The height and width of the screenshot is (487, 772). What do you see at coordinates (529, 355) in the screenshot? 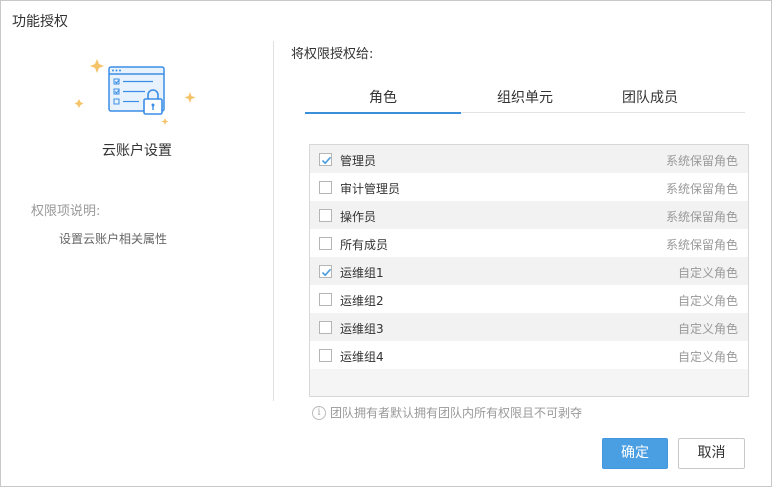
I see `role-row: 运维组4 自定义角色` at bounding box center [529, 355].